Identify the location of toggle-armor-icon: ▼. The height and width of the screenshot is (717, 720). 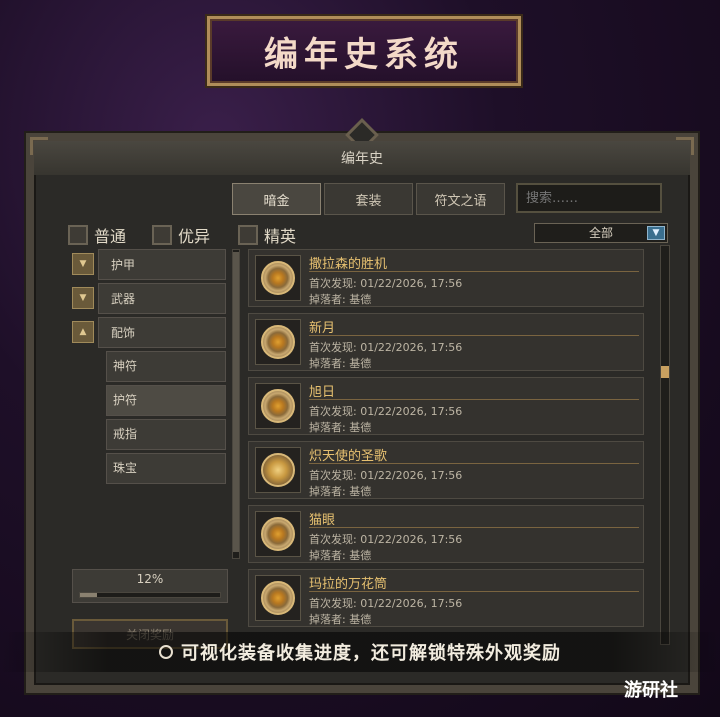
(83, 264).